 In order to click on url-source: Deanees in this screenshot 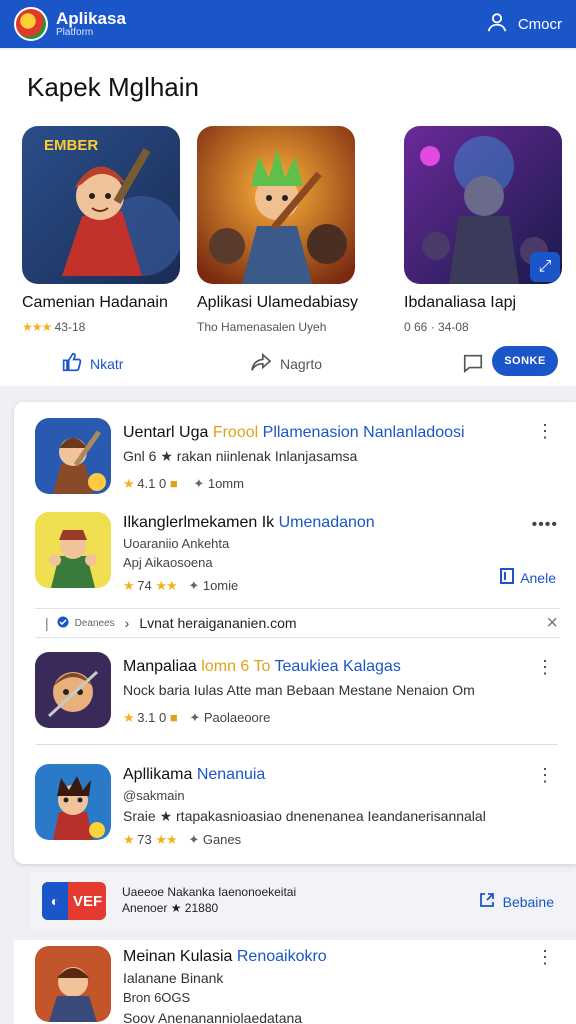, I will do `click(94, 623)`.